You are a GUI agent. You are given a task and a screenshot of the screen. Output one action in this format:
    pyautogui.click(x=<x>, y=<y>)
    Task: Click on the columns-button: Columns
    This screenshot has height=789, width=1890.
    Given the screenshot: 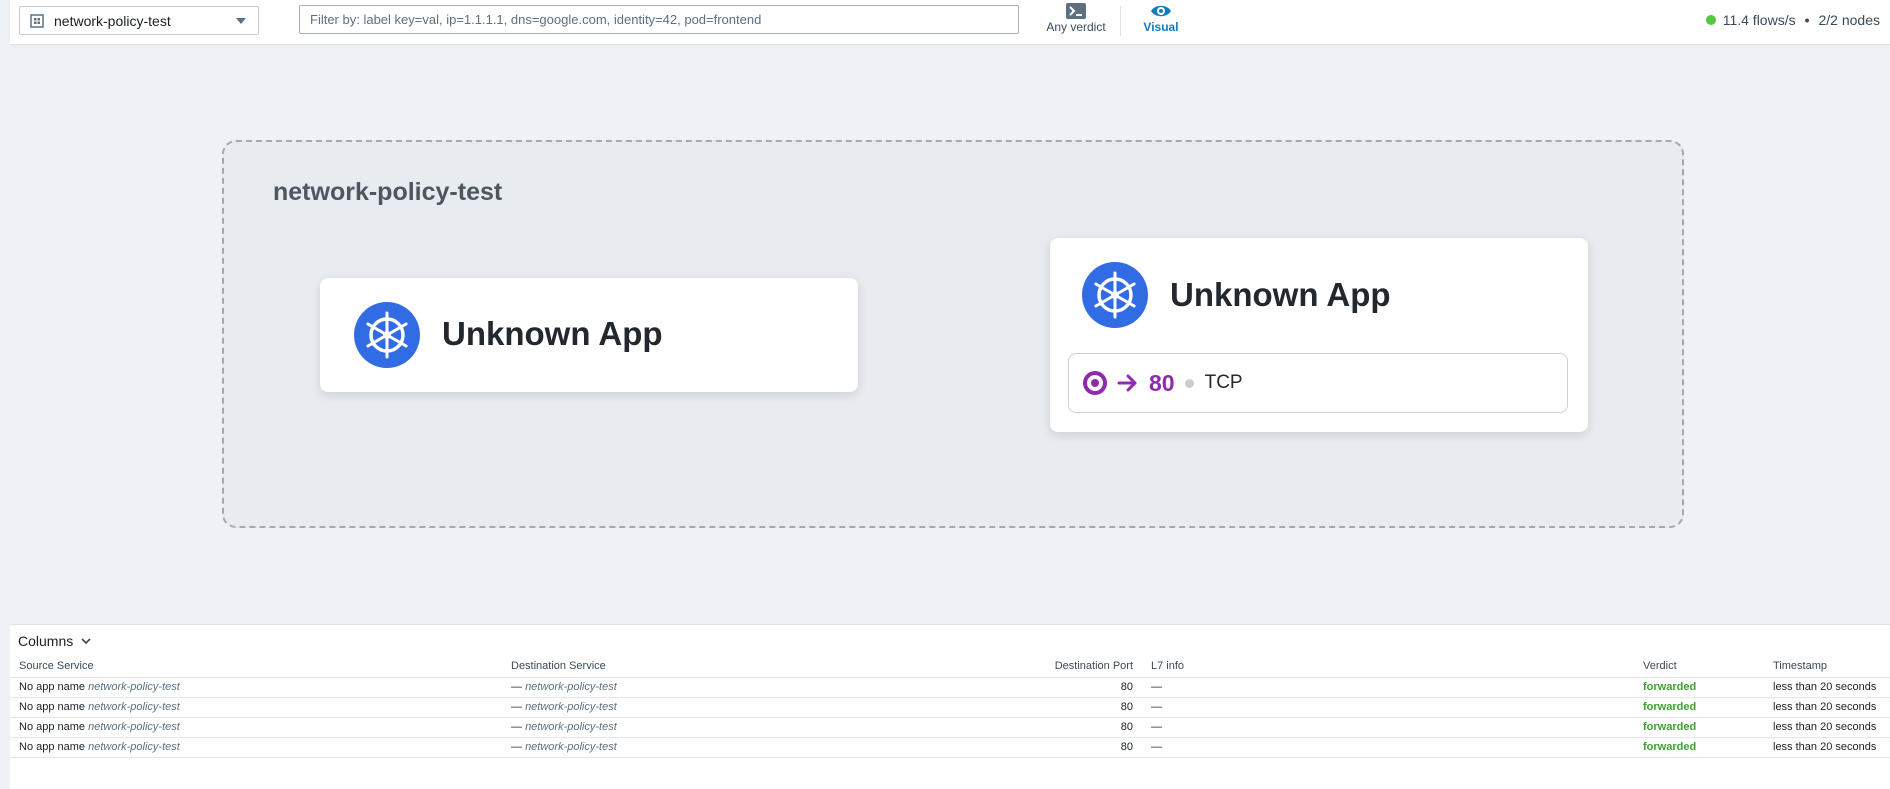 What is the action you would take?
    pyautogui.click(x=54, y=641)
    